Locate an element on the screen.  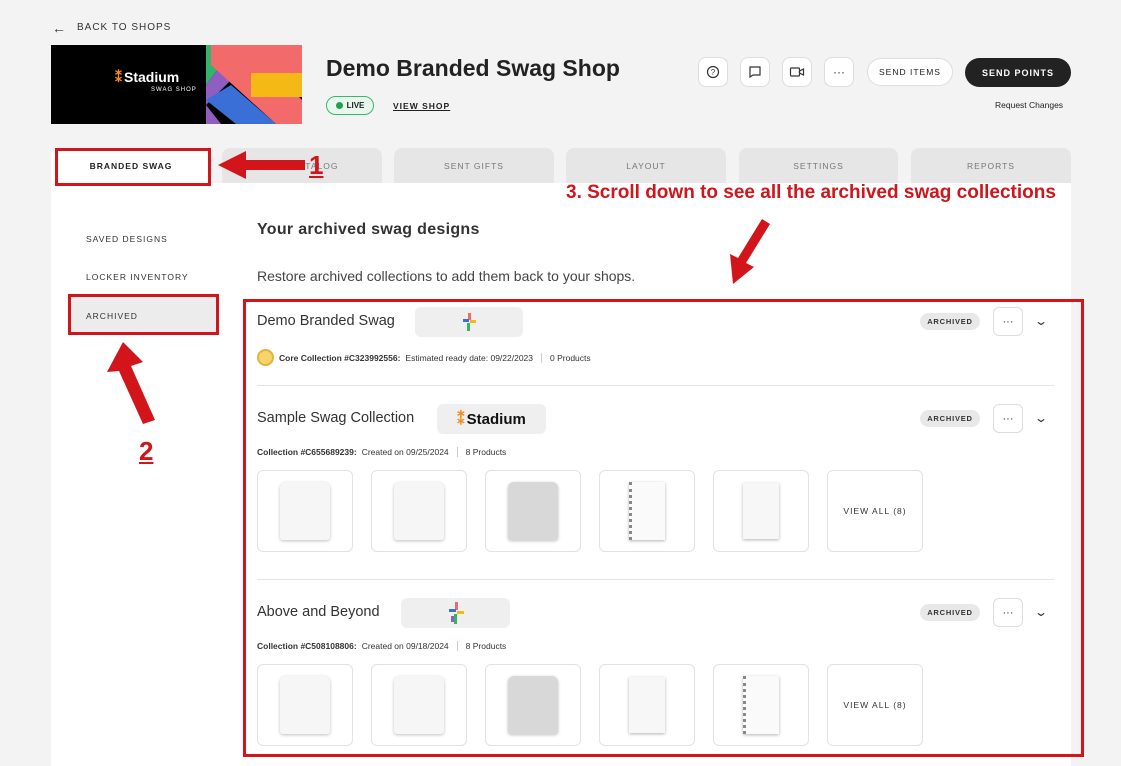
annotation-box-archived is located at coordinates (143, 314).